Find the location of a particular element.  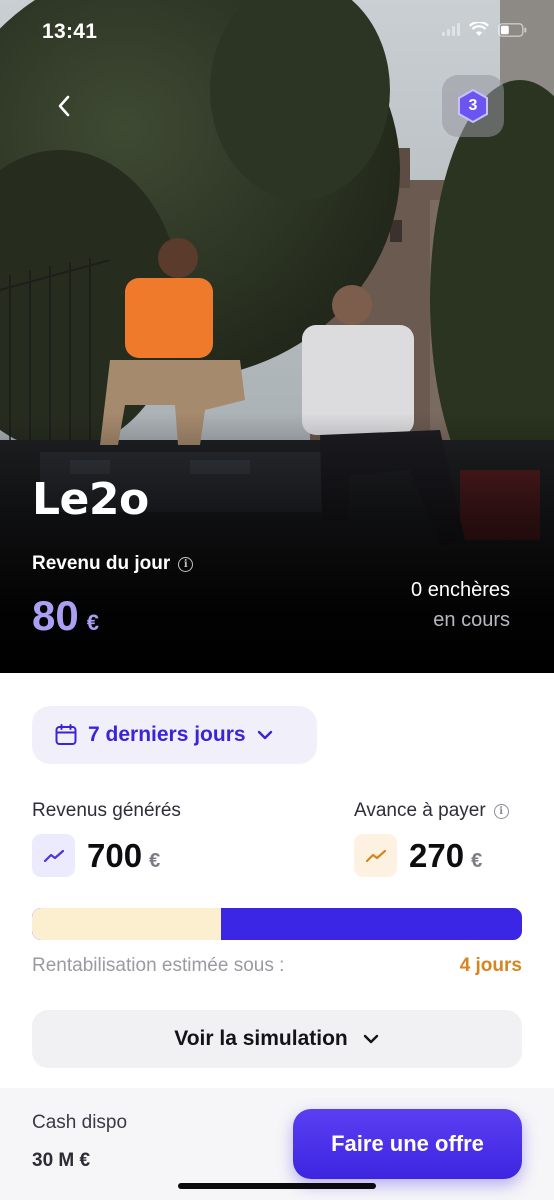

cash-available-value: 30 M € is located at coordinates (61, 1160).